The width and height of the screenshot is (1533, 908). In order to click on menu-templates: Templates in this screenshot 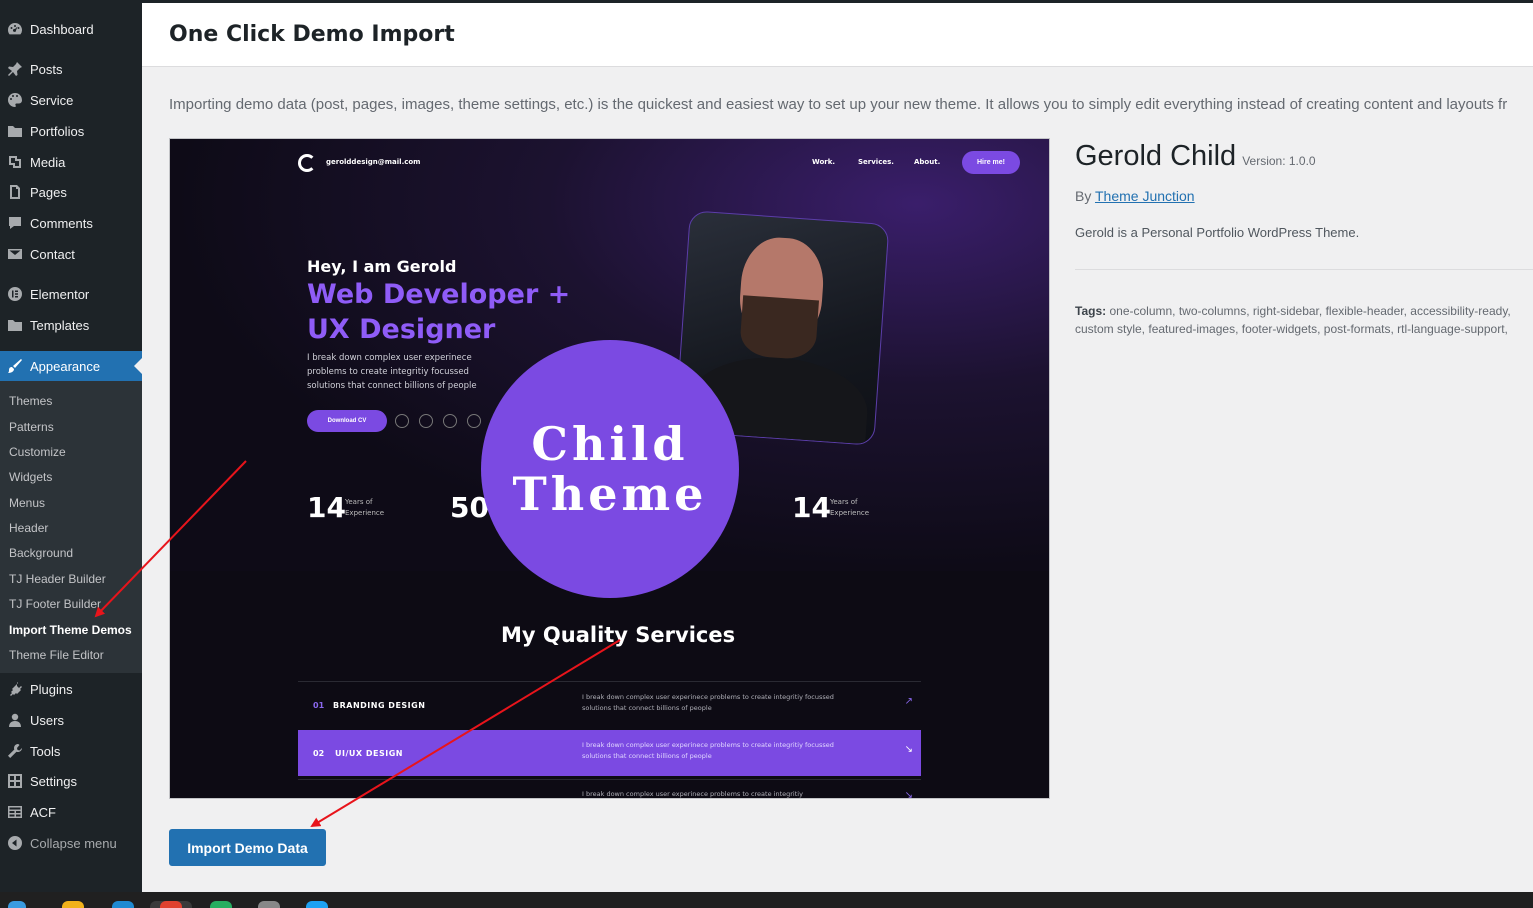, I will do `click(71, 325)`.